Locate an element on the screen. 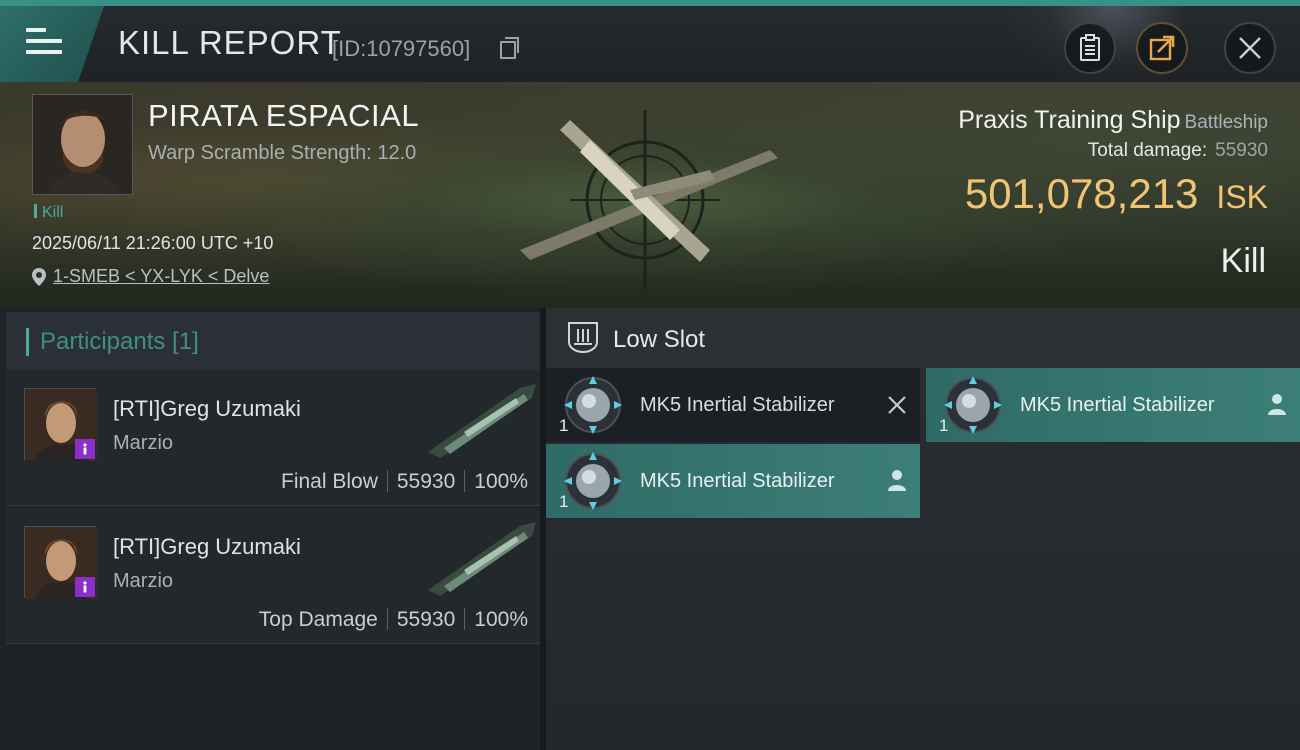 The image size is (1300, 750). isk-value: 501,078,213 ISK is located at coordinates (1116, 194).